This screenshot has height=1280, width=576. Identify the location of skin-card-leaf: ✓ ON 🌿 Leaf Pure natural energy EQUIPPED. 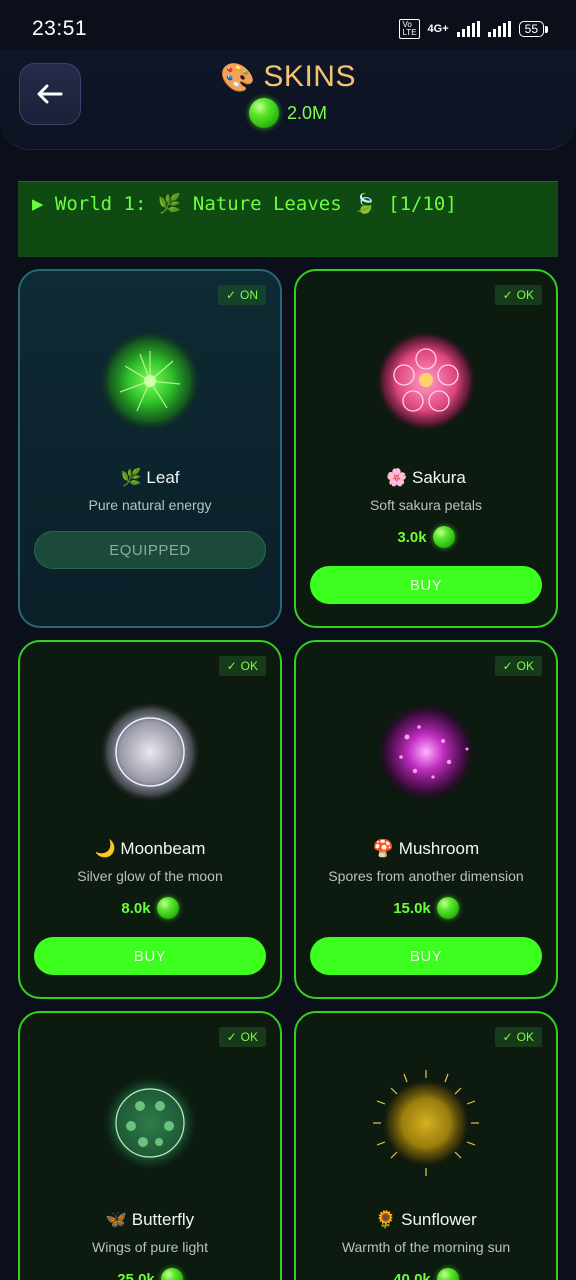
(150, 448).